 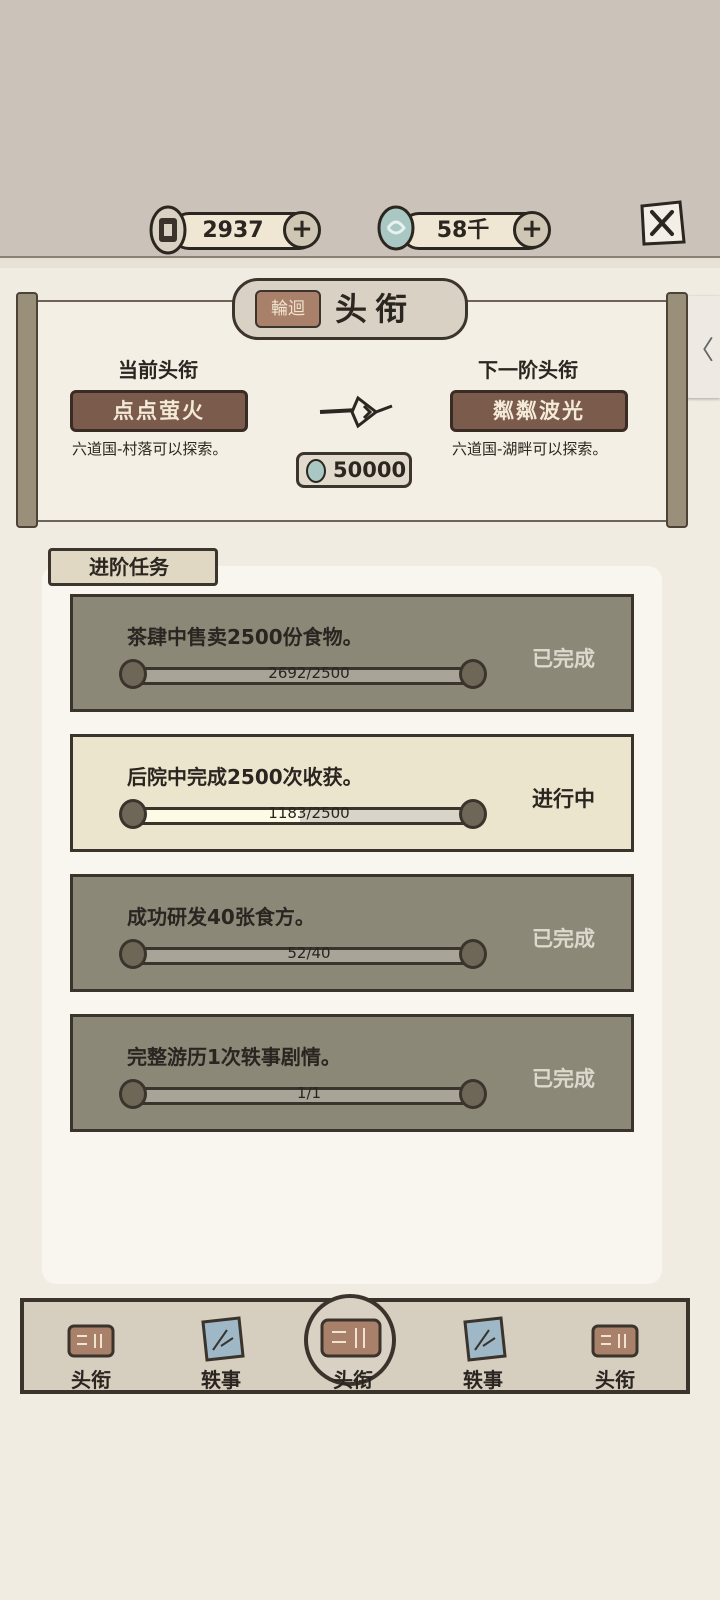 I want to click on task-card: 完整游历1次轶事剧情。 1/1 已完成, so click(x=352, y=1073).